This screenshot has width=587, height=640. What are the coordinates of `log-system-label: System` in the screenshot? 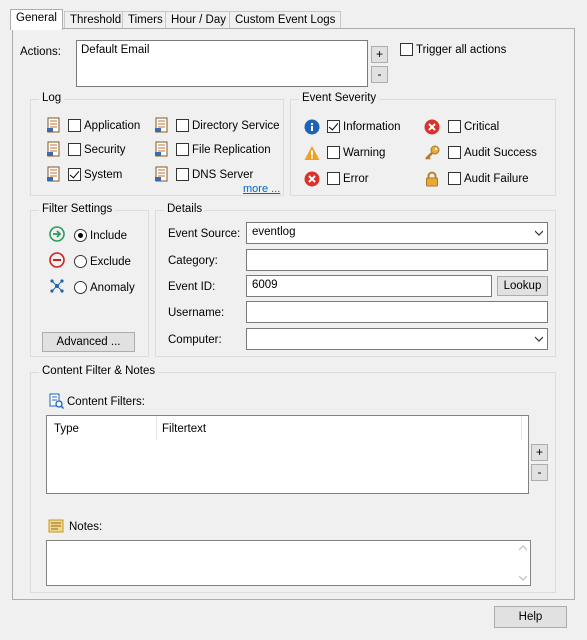 It's located at (103, 175).